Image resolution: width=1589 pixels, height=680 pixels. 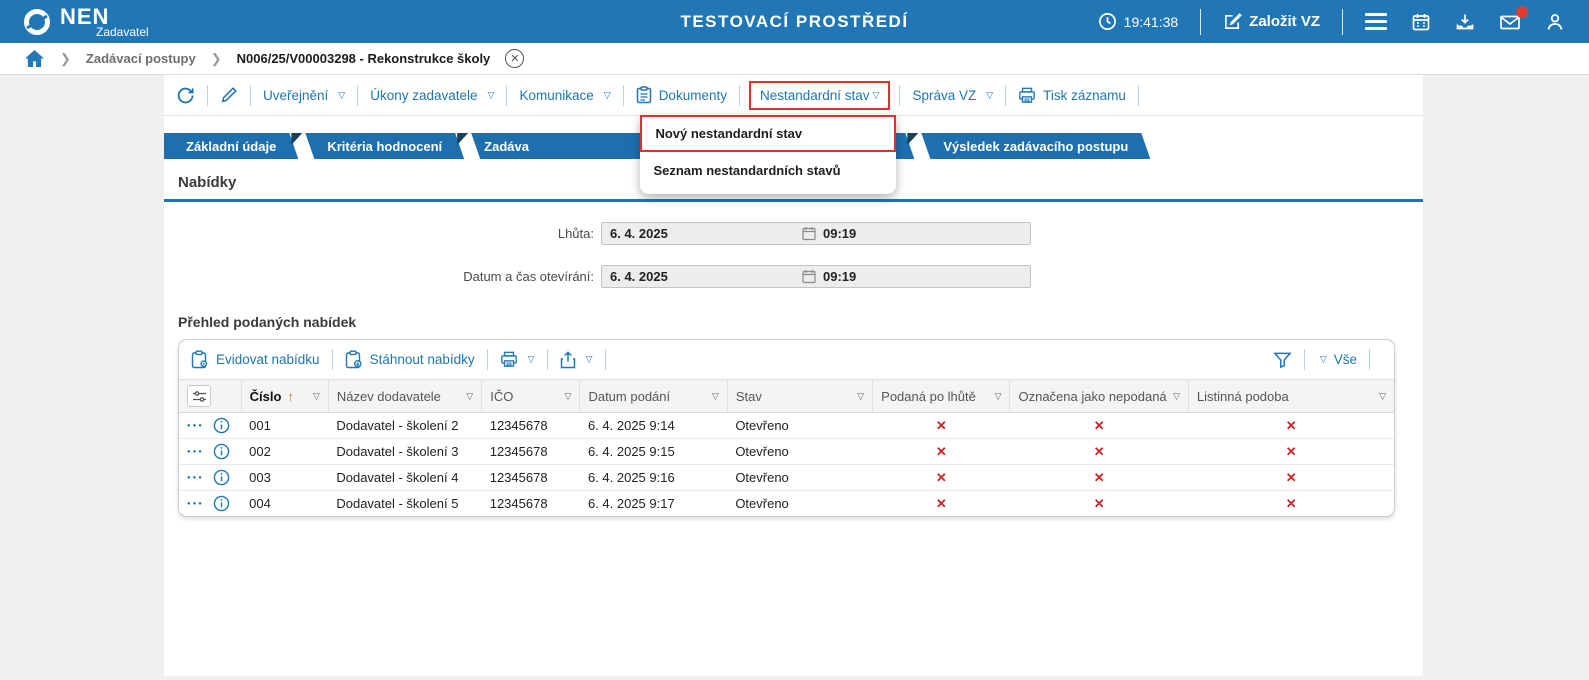 I want to click on menu-item-novy-nestandardni-stav: Nový nestandardní stav, so click(x=768, y=133).